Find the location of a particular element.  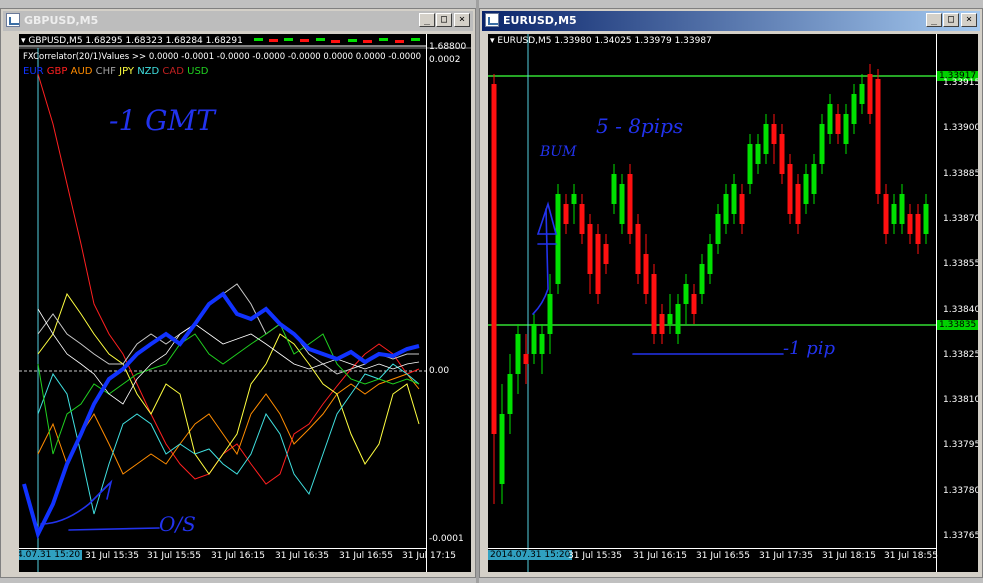

price-axis-label: 1.33825 is located at coordinates (960, 354).